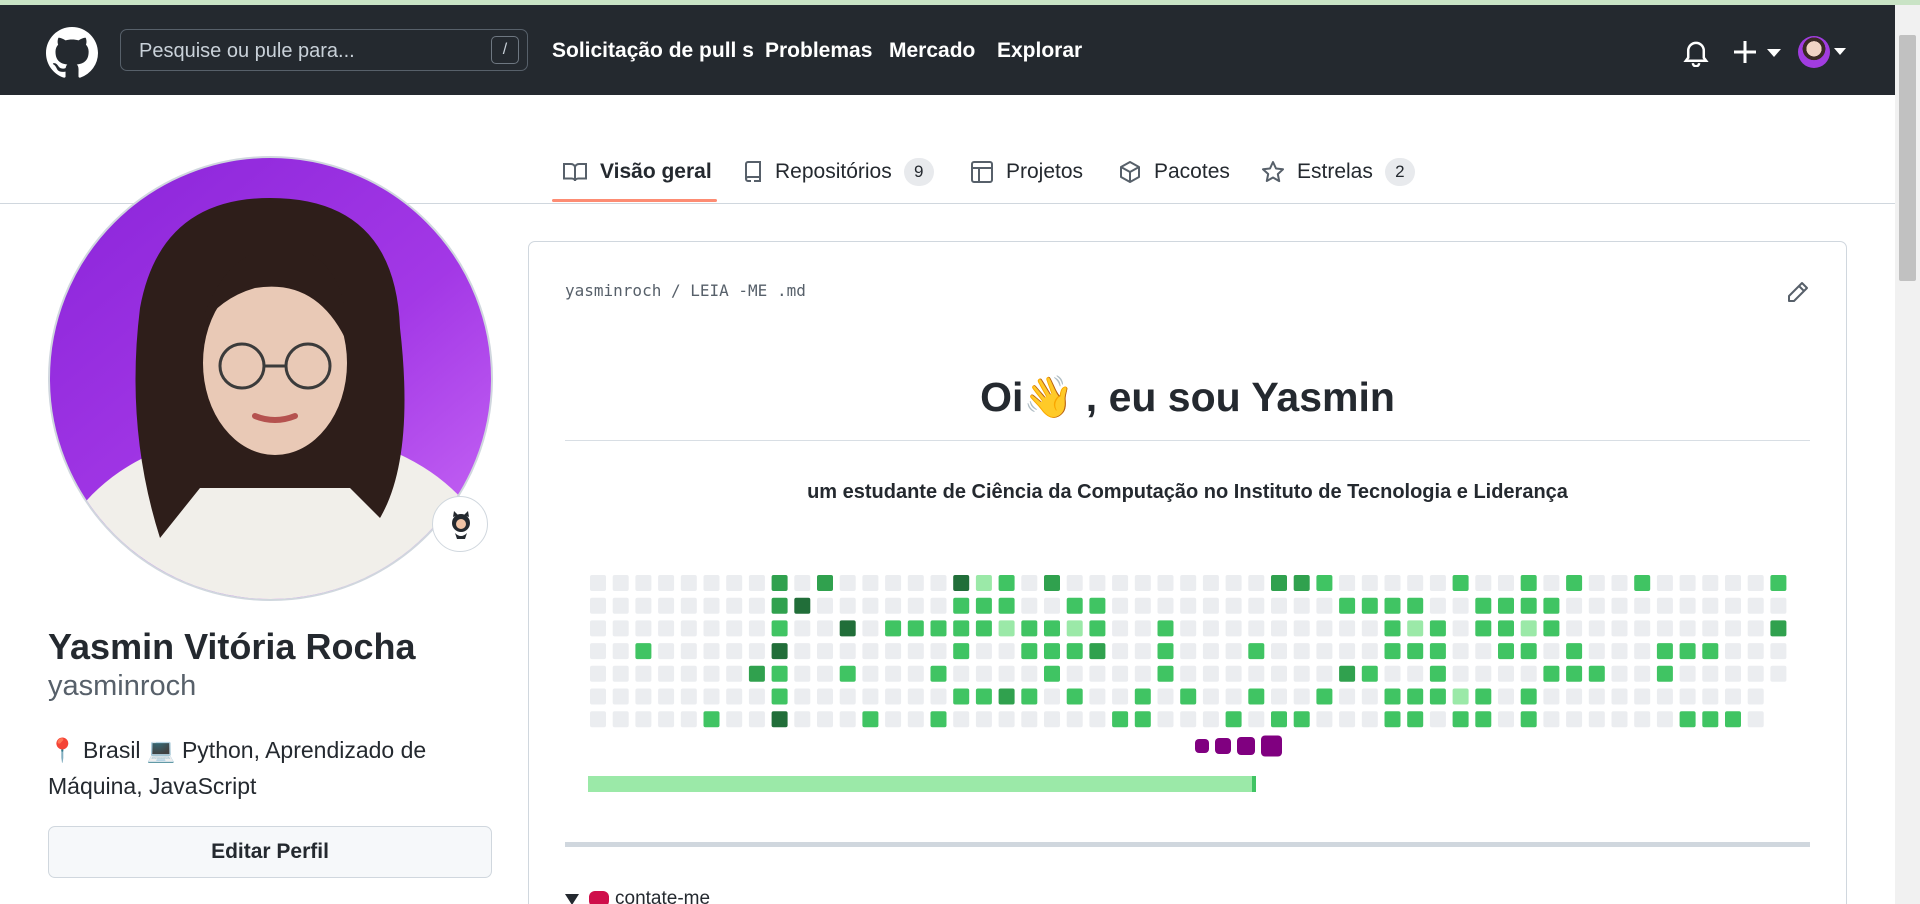 This screenshot has width=1920, height=904. What do you see at coordinates (460, 524) in the screenshot?
I see `status-emoji-button` at bounding box center [460, 524].